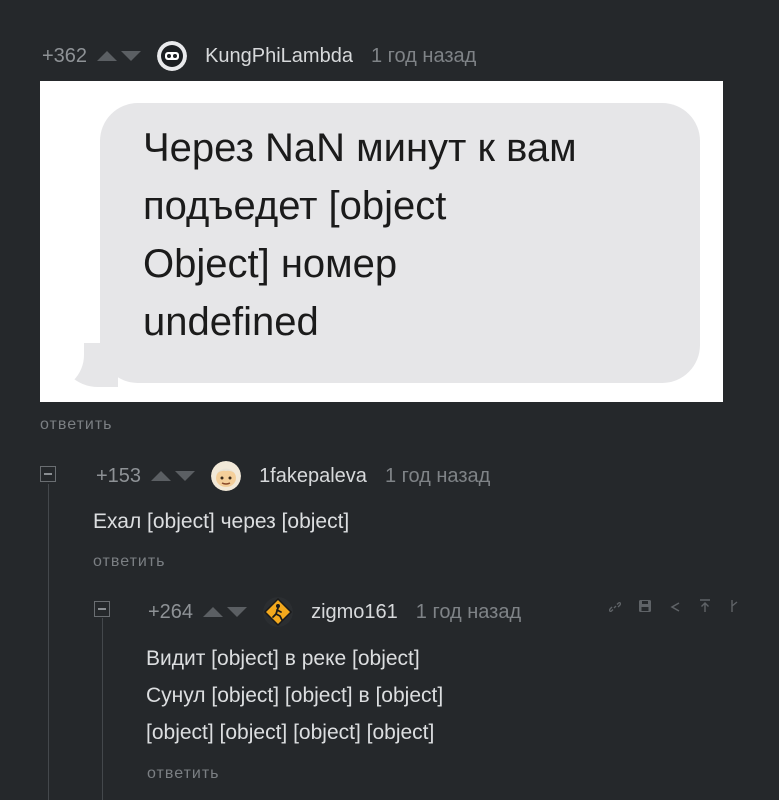 This screenshot has width=779, height=800. I want to click on message-line: Object] номер, so click(270, 264).